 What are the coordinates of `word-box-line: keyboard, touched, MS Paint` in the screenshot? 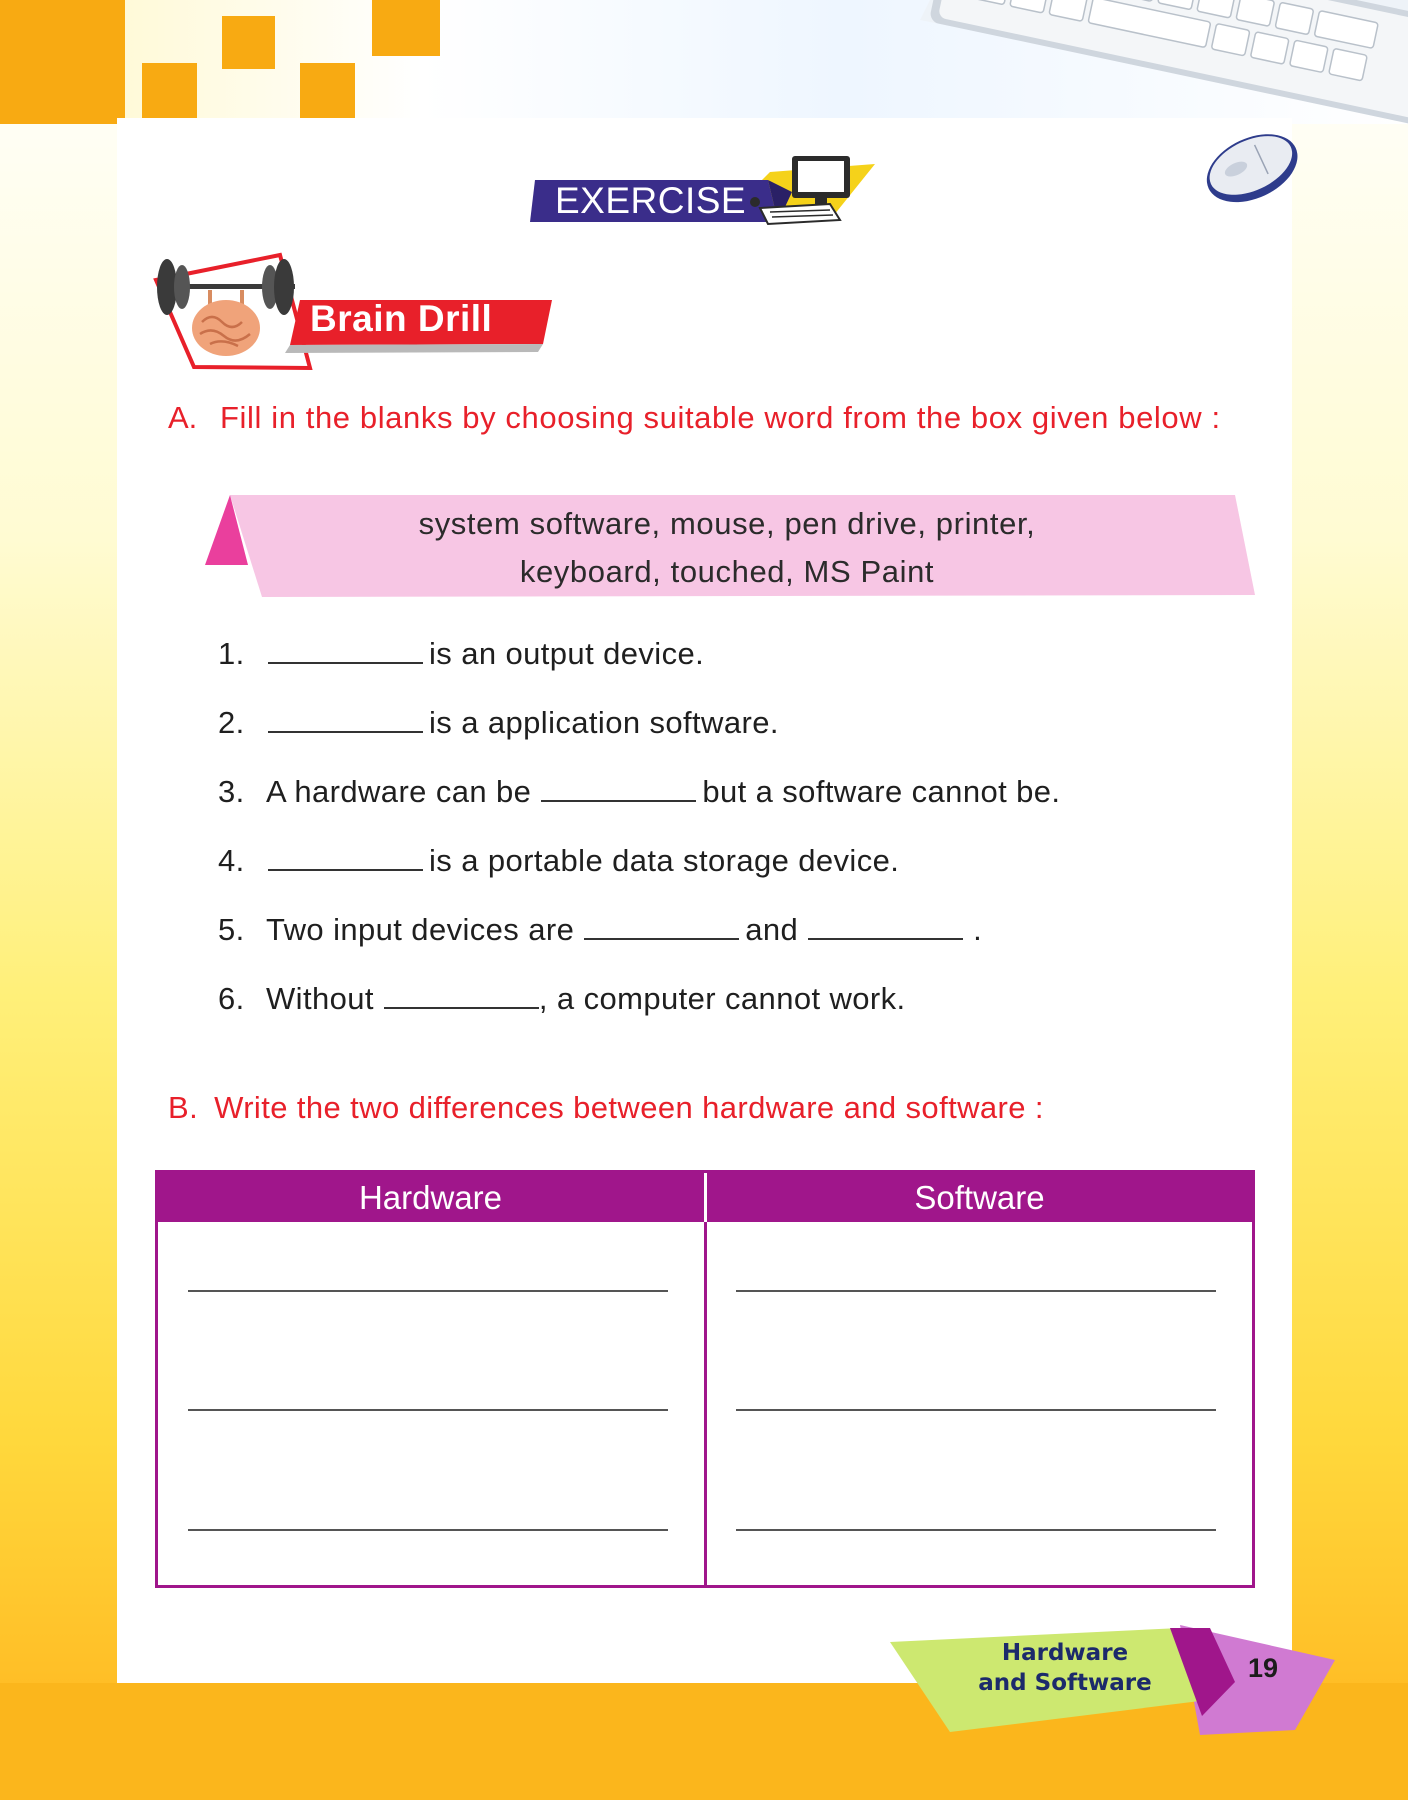 It's located at (727, 571).